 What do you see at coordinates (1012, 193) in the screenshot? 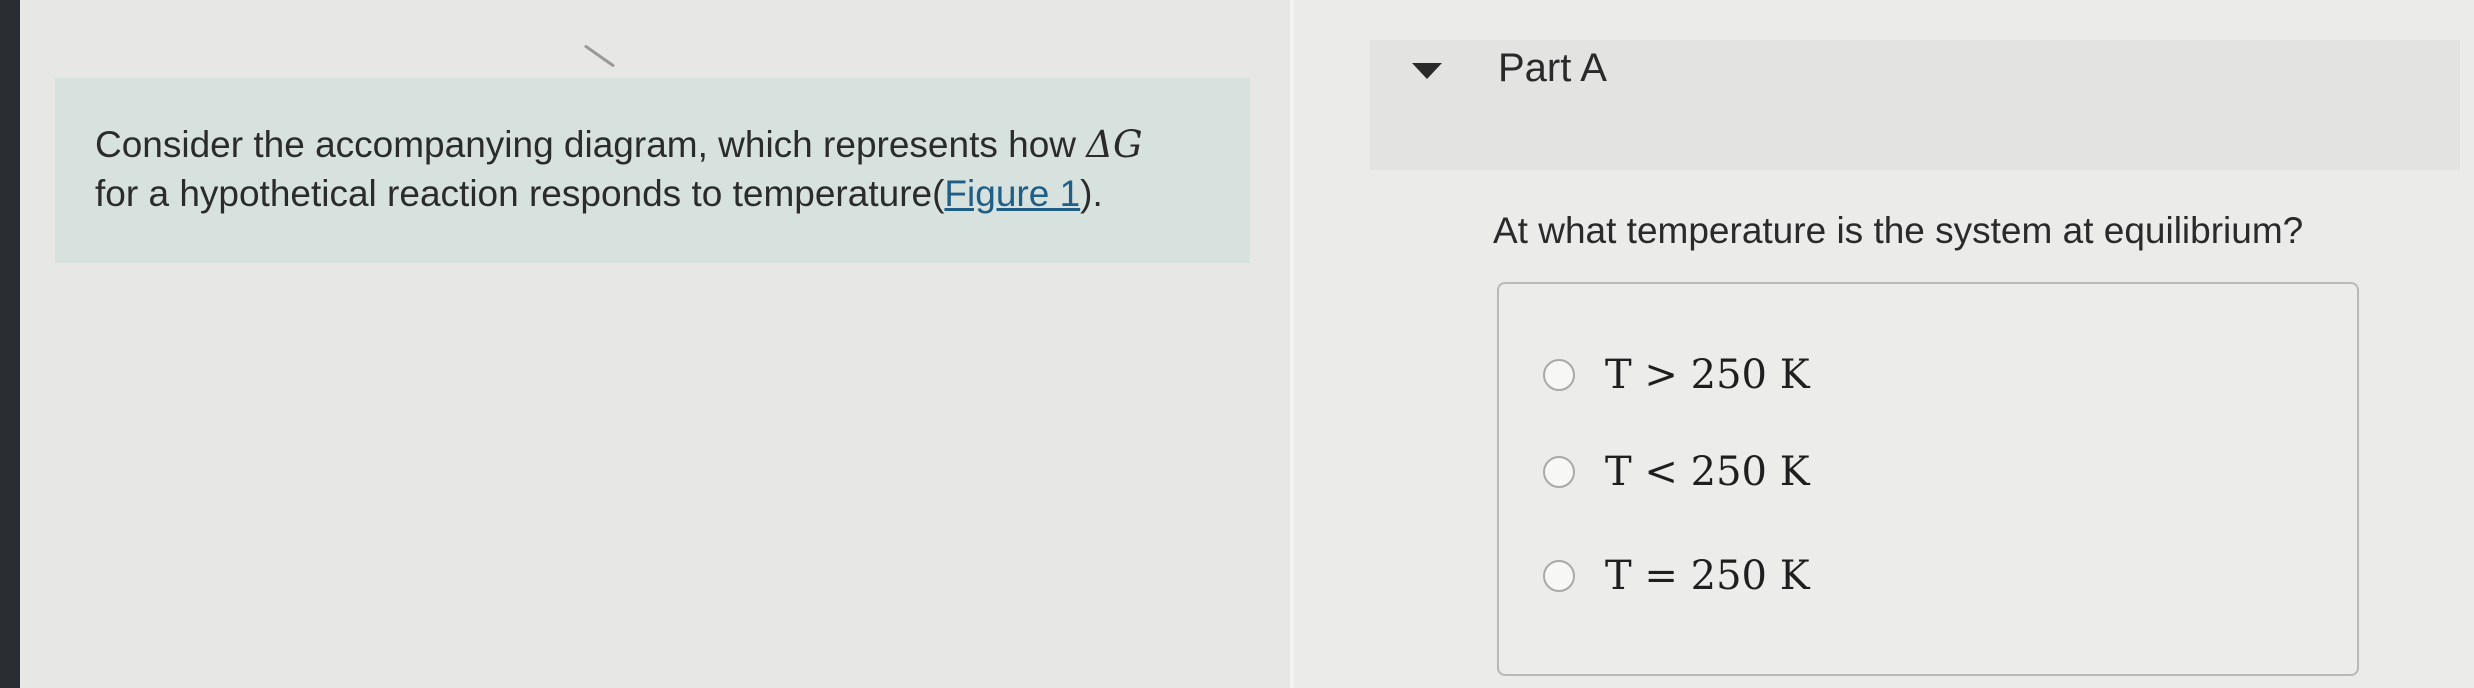
I see `figure-1-link: Figure 1` at bounding box center [1012, 193].